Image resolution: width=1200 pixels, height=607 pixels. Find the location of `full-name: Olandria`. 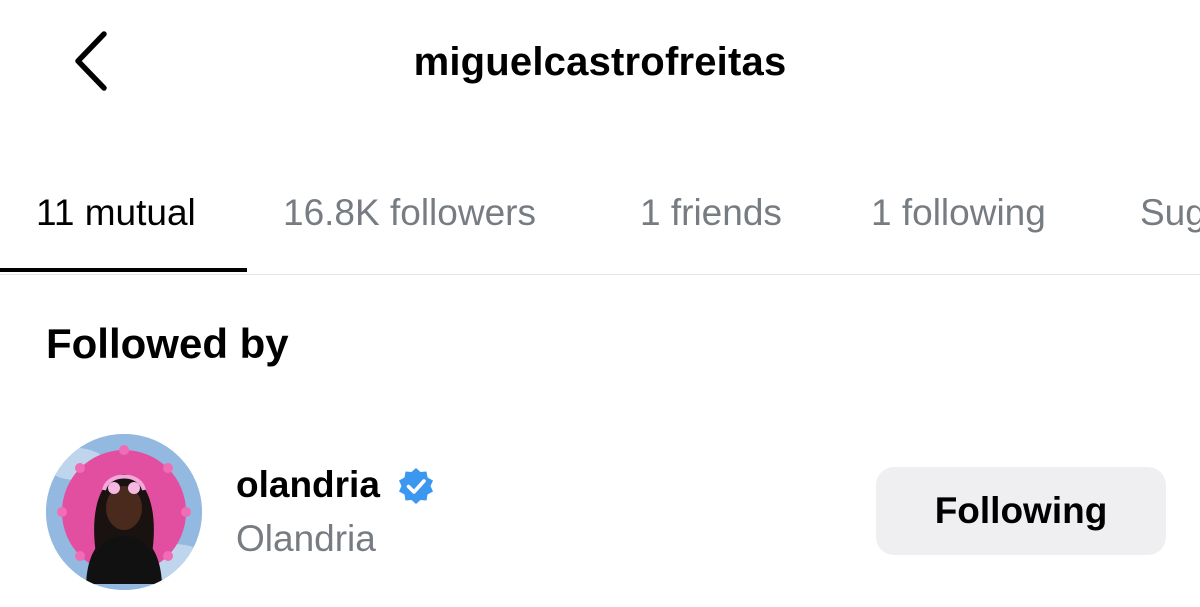

full-name: Olandria is located at coordinates (306, 538).